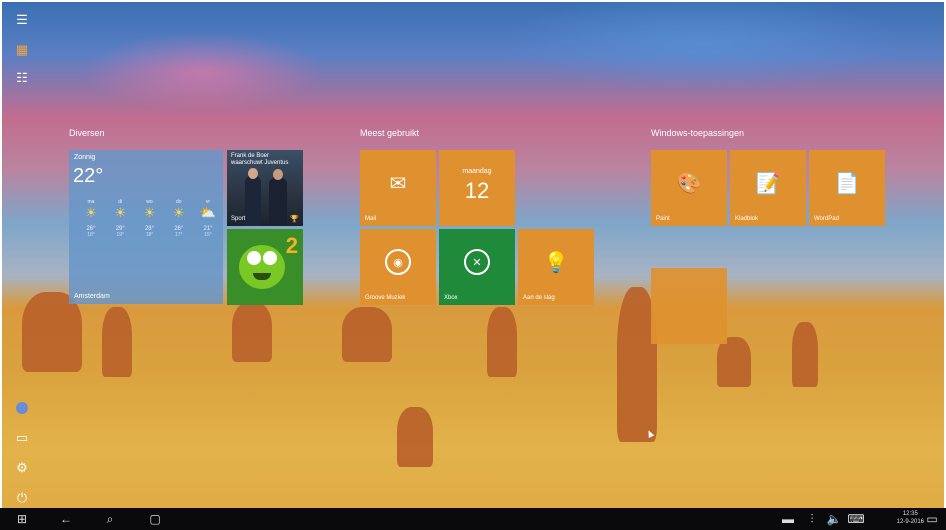 The image size is (946, 530). I want to click on power-icon: ⏻, so click(22, 498).